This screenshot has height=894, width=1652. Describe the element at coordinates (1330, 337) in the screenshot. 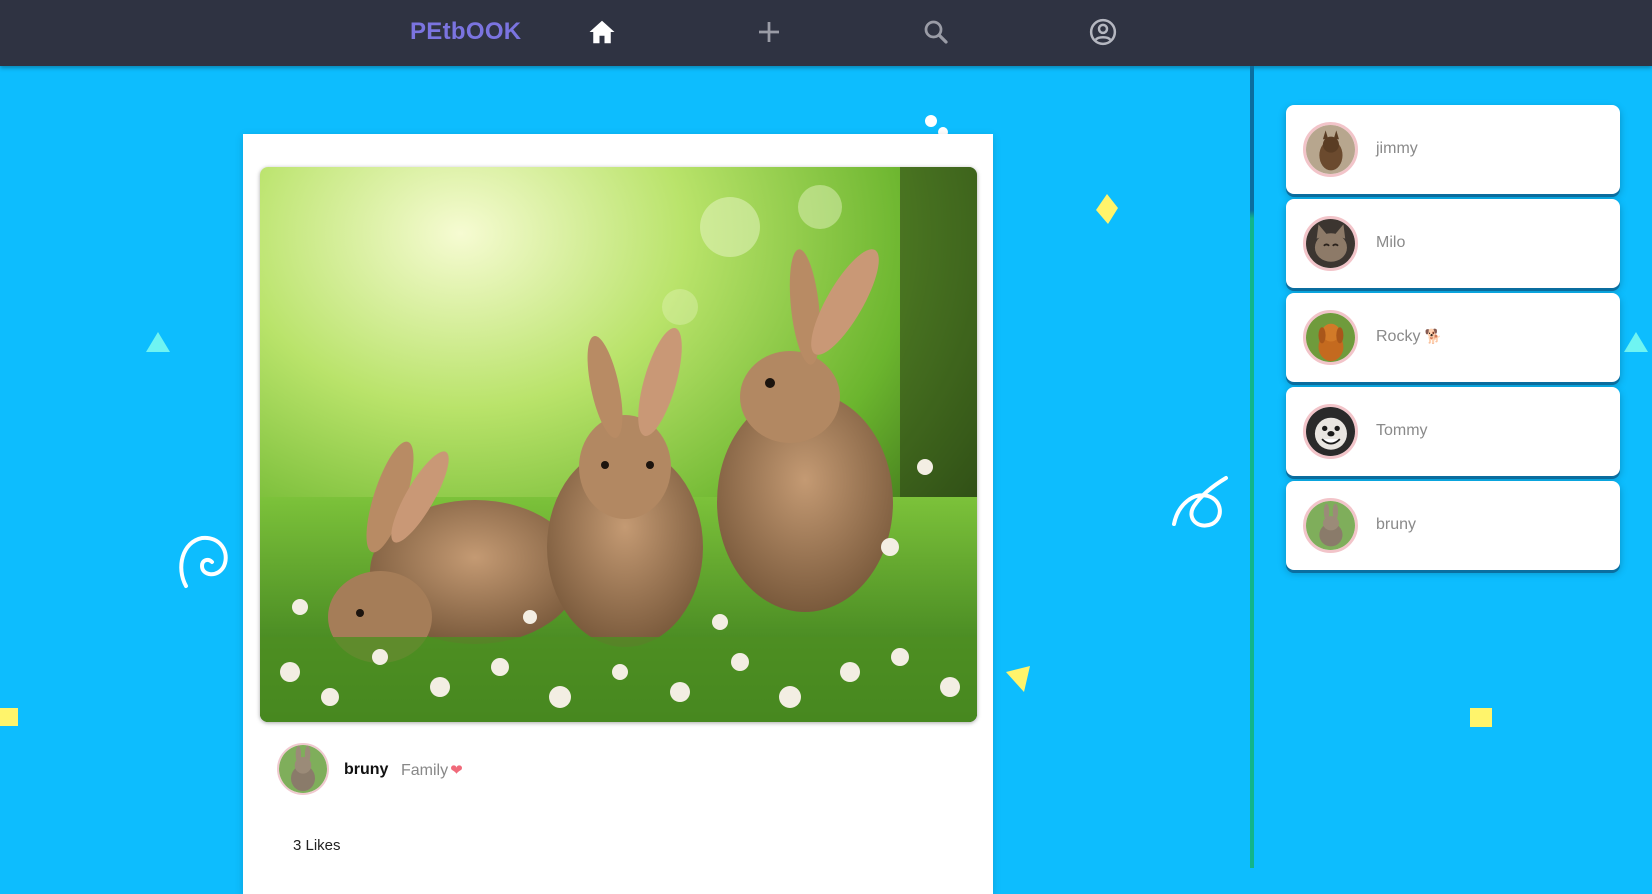

I see `golden-retriever-avatar` at that location.